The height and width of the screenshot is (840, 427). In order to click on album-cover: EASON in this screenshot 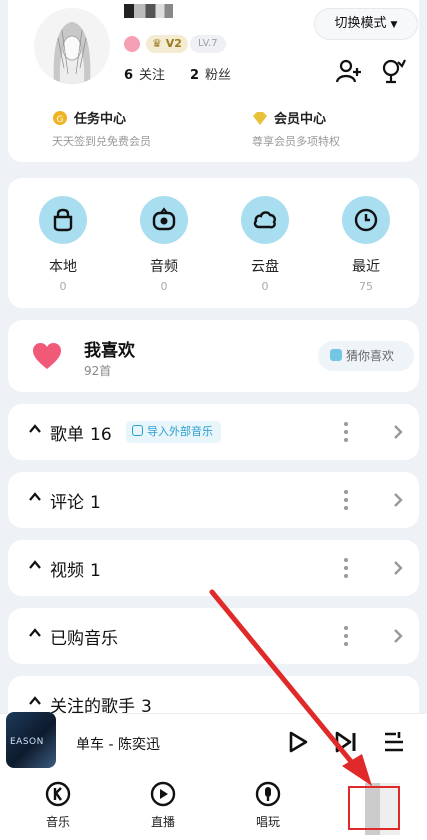, I will do `click(31, 740)`.